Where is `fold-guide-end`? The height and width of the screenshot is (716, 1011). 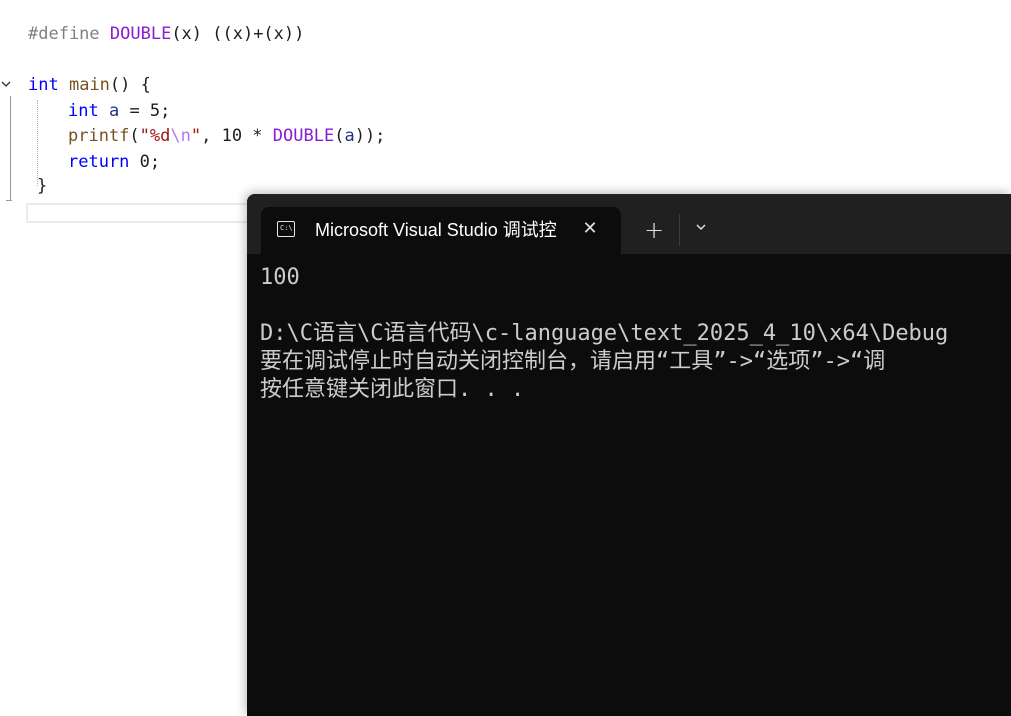
fold-guide-end is located at coordinates (9, 200).